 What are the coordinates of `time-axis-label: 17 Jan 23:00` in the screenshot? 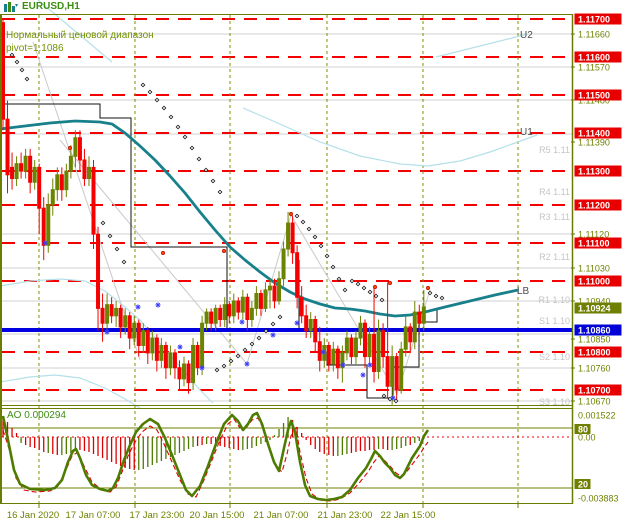 It's located at (157, 515).